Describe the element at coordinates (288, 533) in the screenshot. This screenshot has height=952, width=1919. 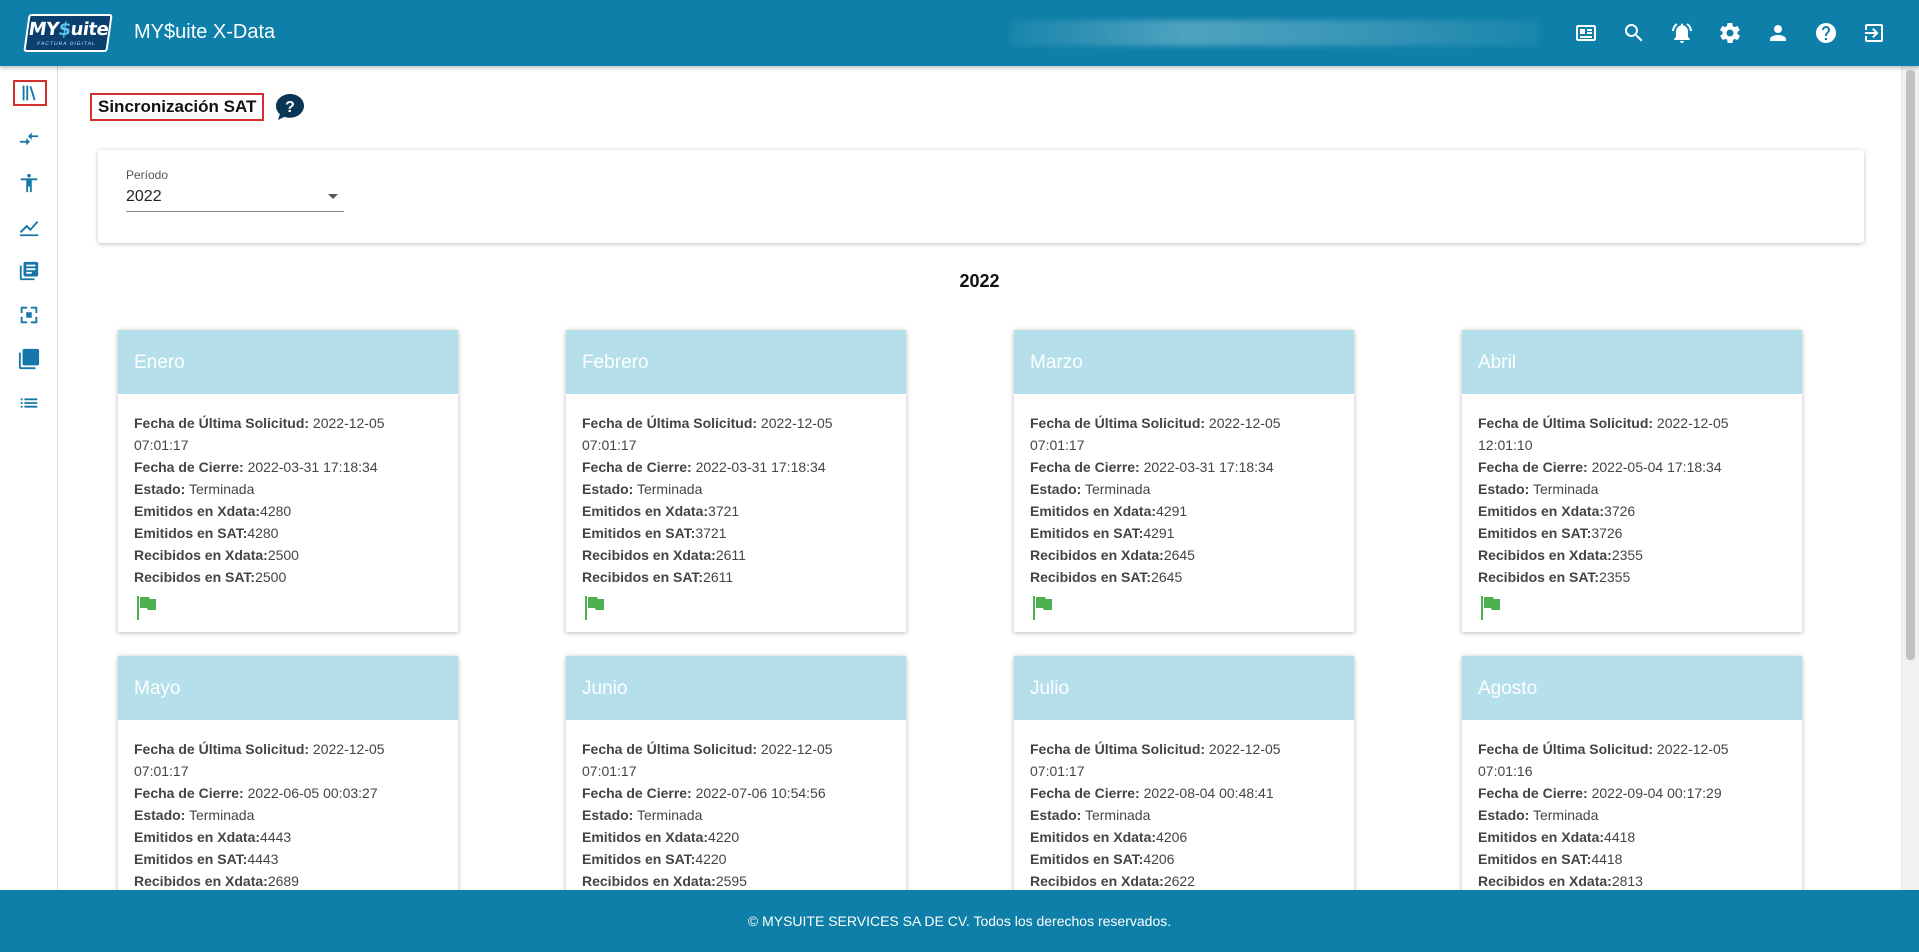
I see `month-field-issued-sat: Emitidos en SAT:4280` at that location.